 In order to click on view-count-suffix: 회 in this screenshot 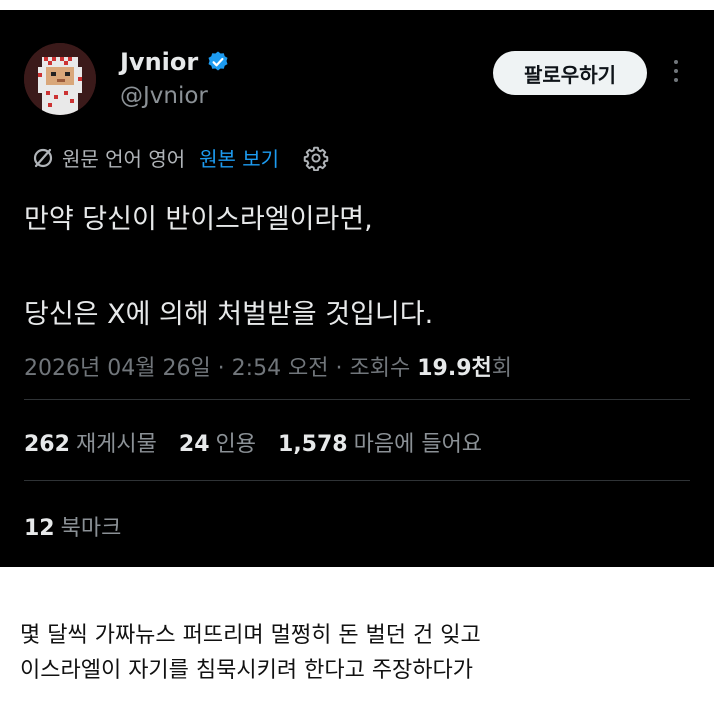, I will do `click(502, 368)`.